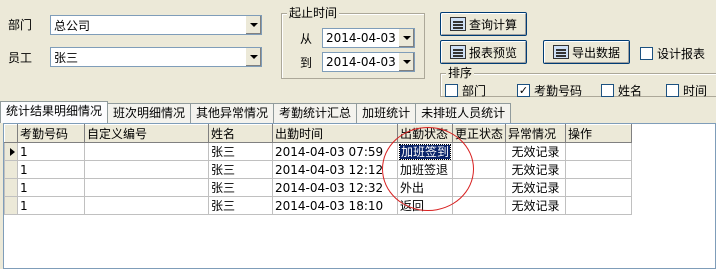  I want to click on dept-select: 总公司, so click(156, 25).